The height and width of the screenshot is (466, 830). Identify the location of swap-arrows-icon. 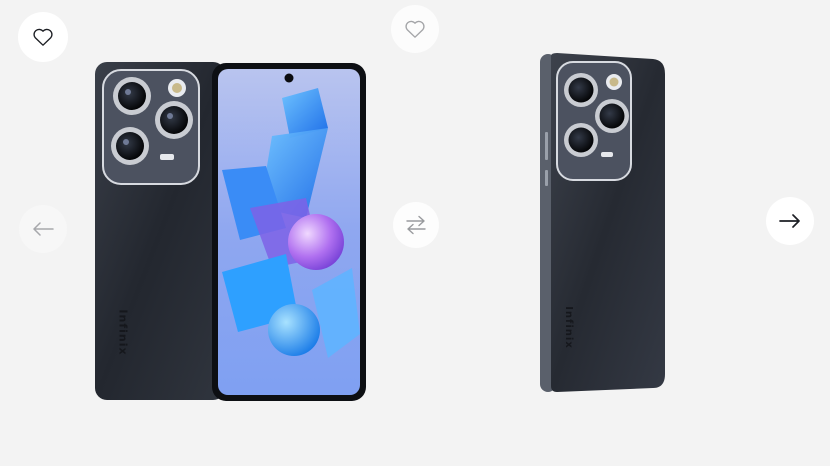
(416, 225).